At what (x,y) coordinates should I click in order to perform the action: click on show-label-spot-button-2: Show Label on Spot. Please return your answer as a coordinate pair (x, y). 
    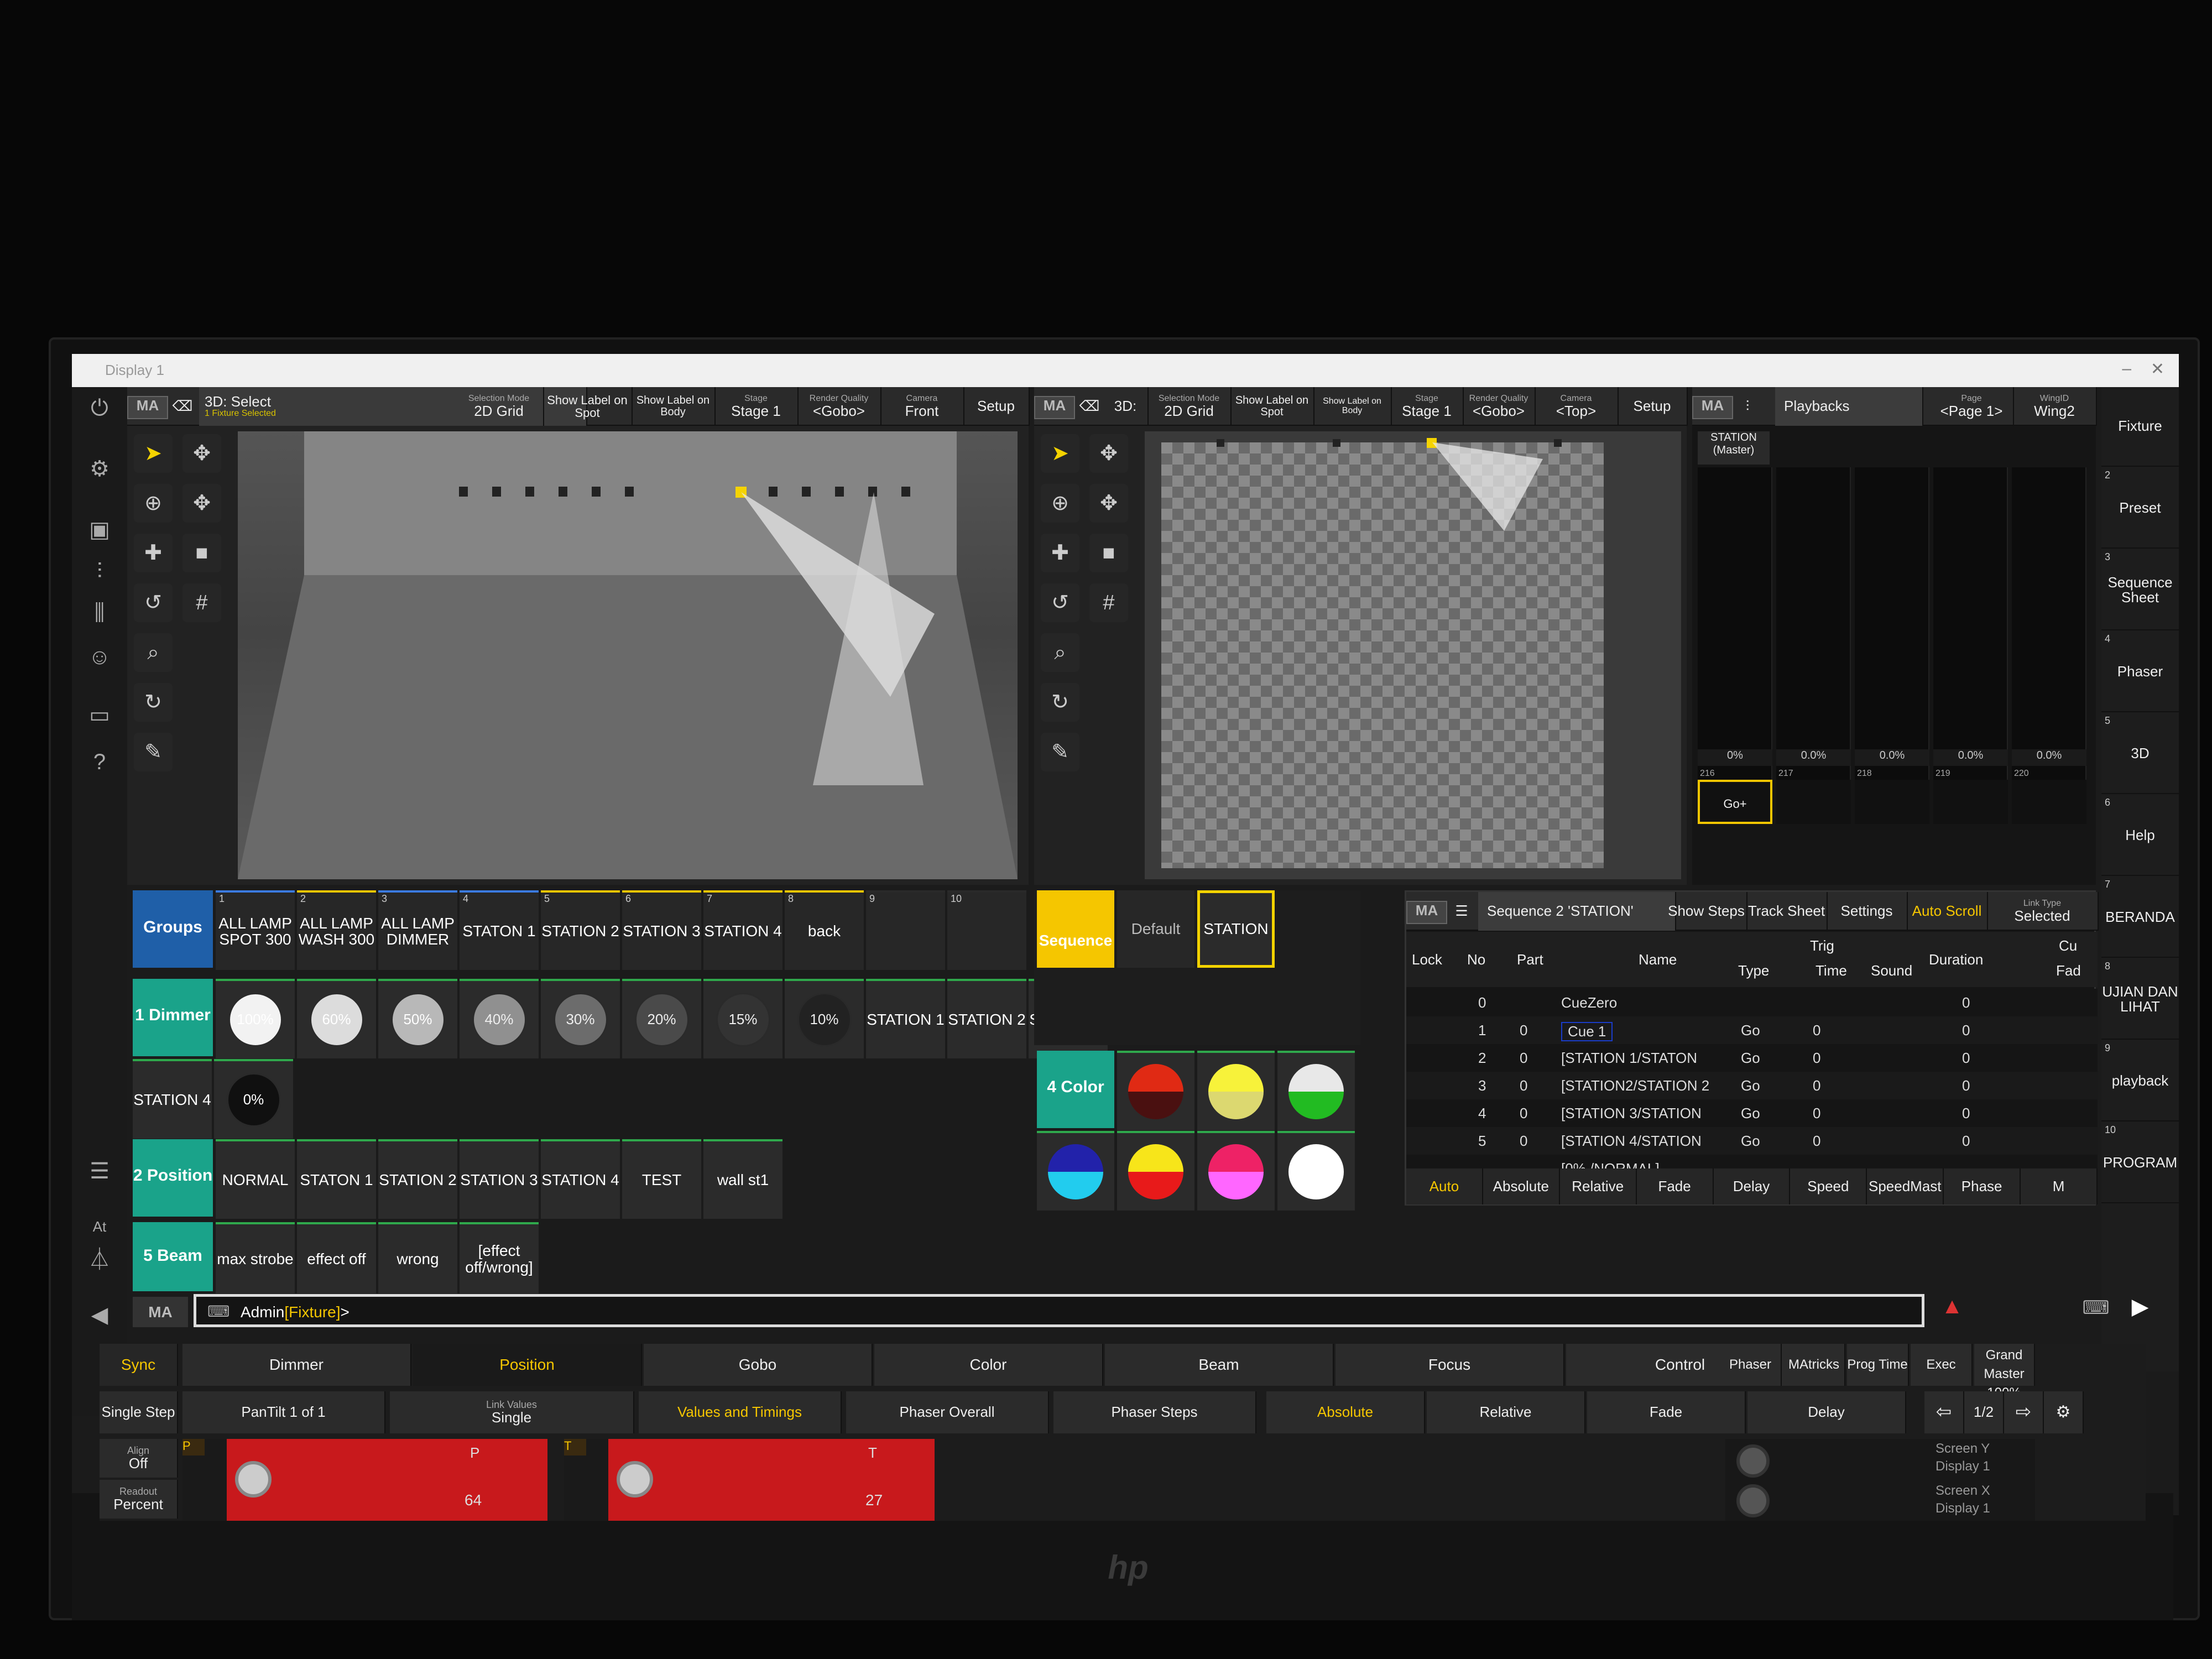
    Looking at the image, I should click on (1272, 407).